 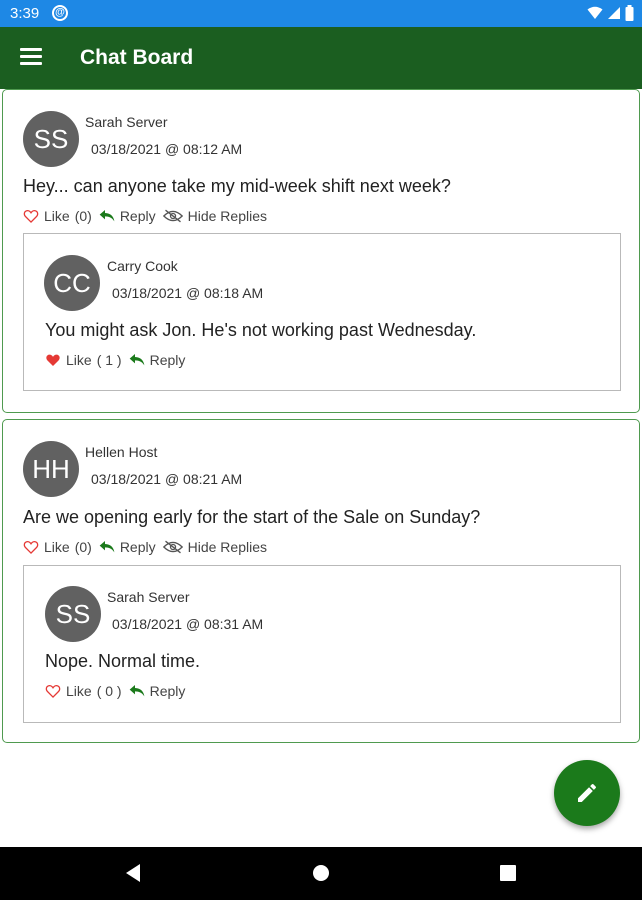 I want to click on compose-fab, so click(x=587, y=793).